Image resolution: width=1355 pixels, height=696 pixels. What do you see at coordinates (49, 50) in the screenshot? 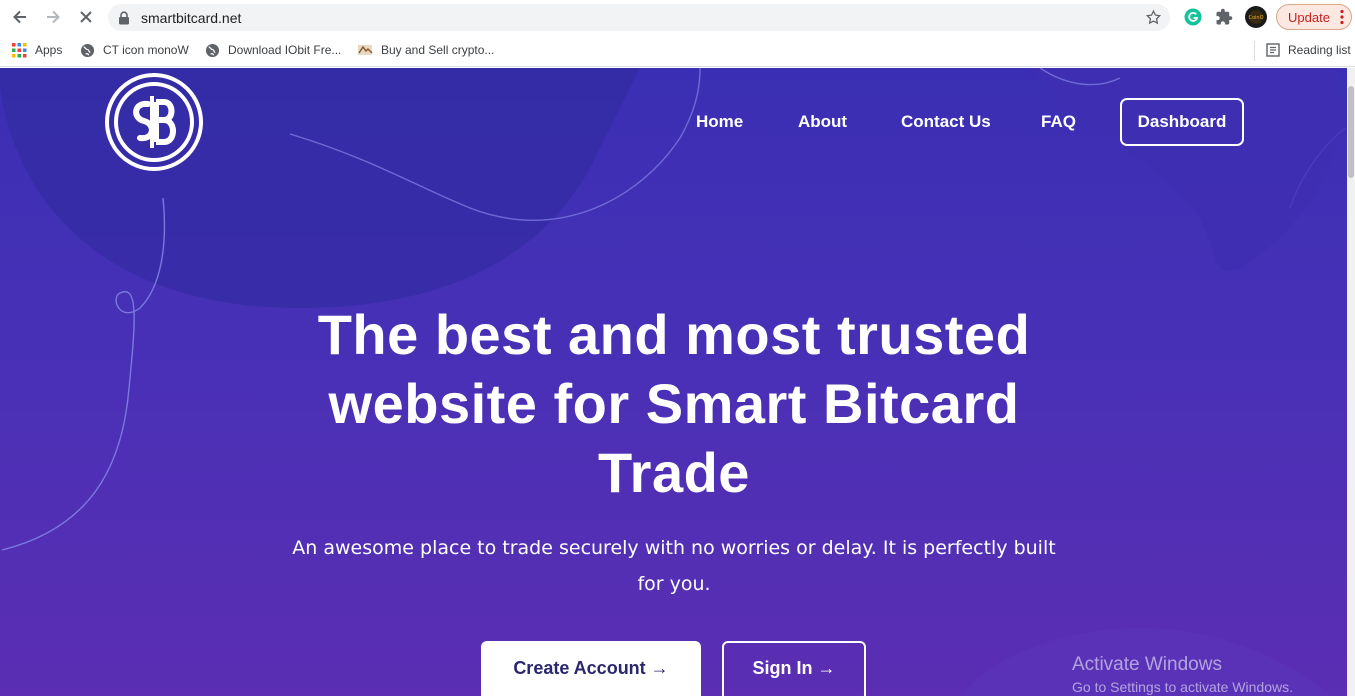
I see `bookmark-label: Apps` at bounding box center [49, 50].